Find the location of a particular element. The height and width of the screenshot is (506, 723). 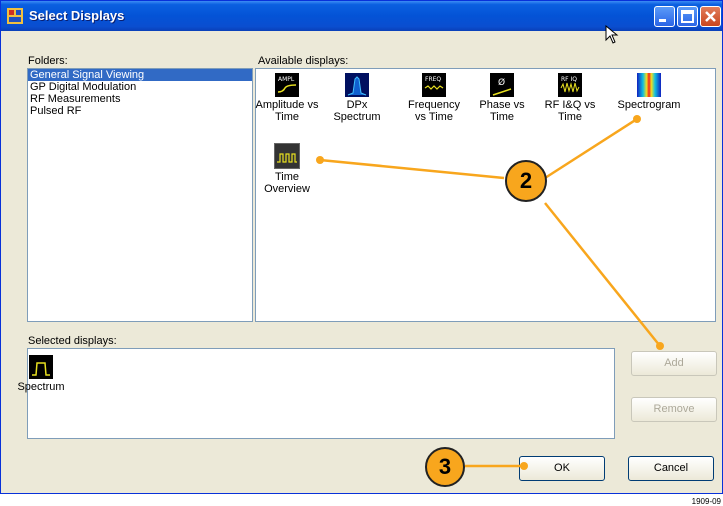

callout-2: 2 is located at coordinates (526, 181).